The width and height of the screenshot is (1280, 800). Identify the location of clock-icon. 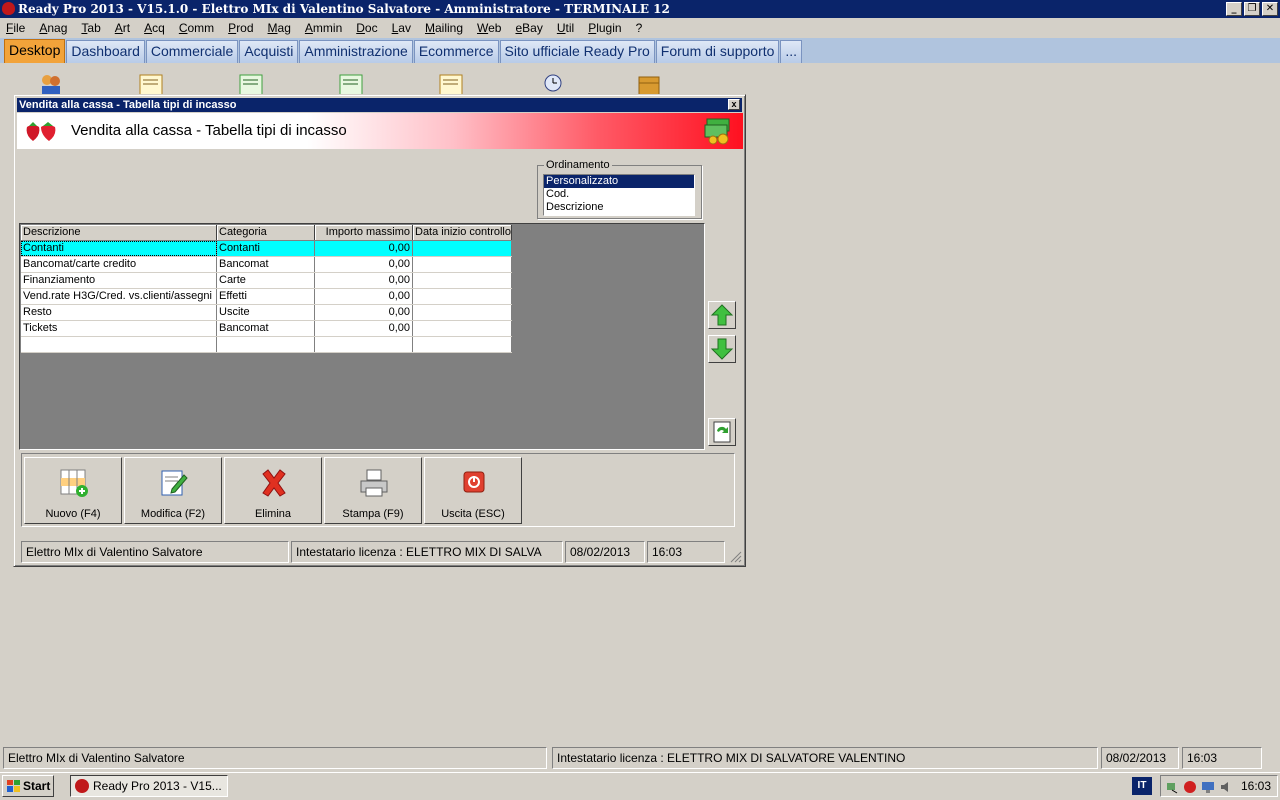
(551, 84).